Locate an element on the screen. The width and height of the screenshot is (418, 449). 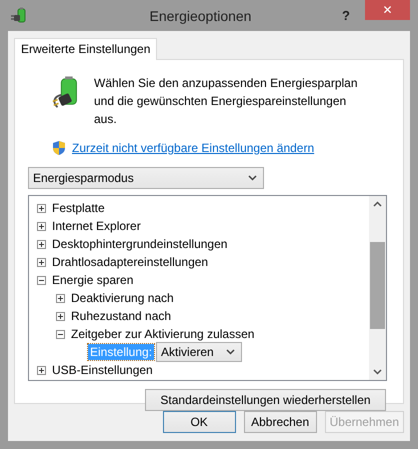
tree-item: USB-Einstellungen is located at coordinates (102, 370).